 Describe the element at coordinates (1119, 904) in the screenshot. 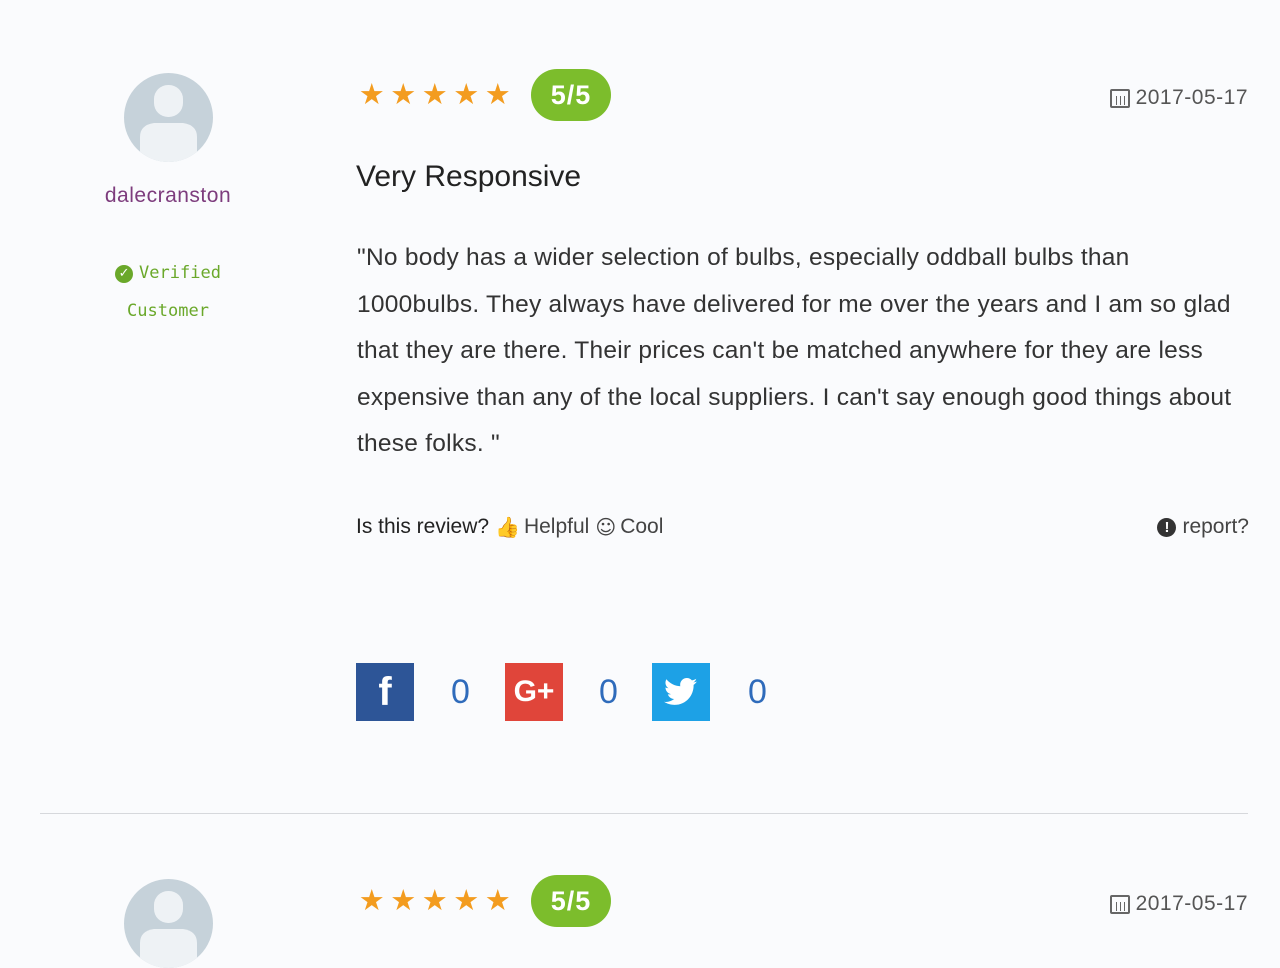

I see `calendar-icon` at that location.